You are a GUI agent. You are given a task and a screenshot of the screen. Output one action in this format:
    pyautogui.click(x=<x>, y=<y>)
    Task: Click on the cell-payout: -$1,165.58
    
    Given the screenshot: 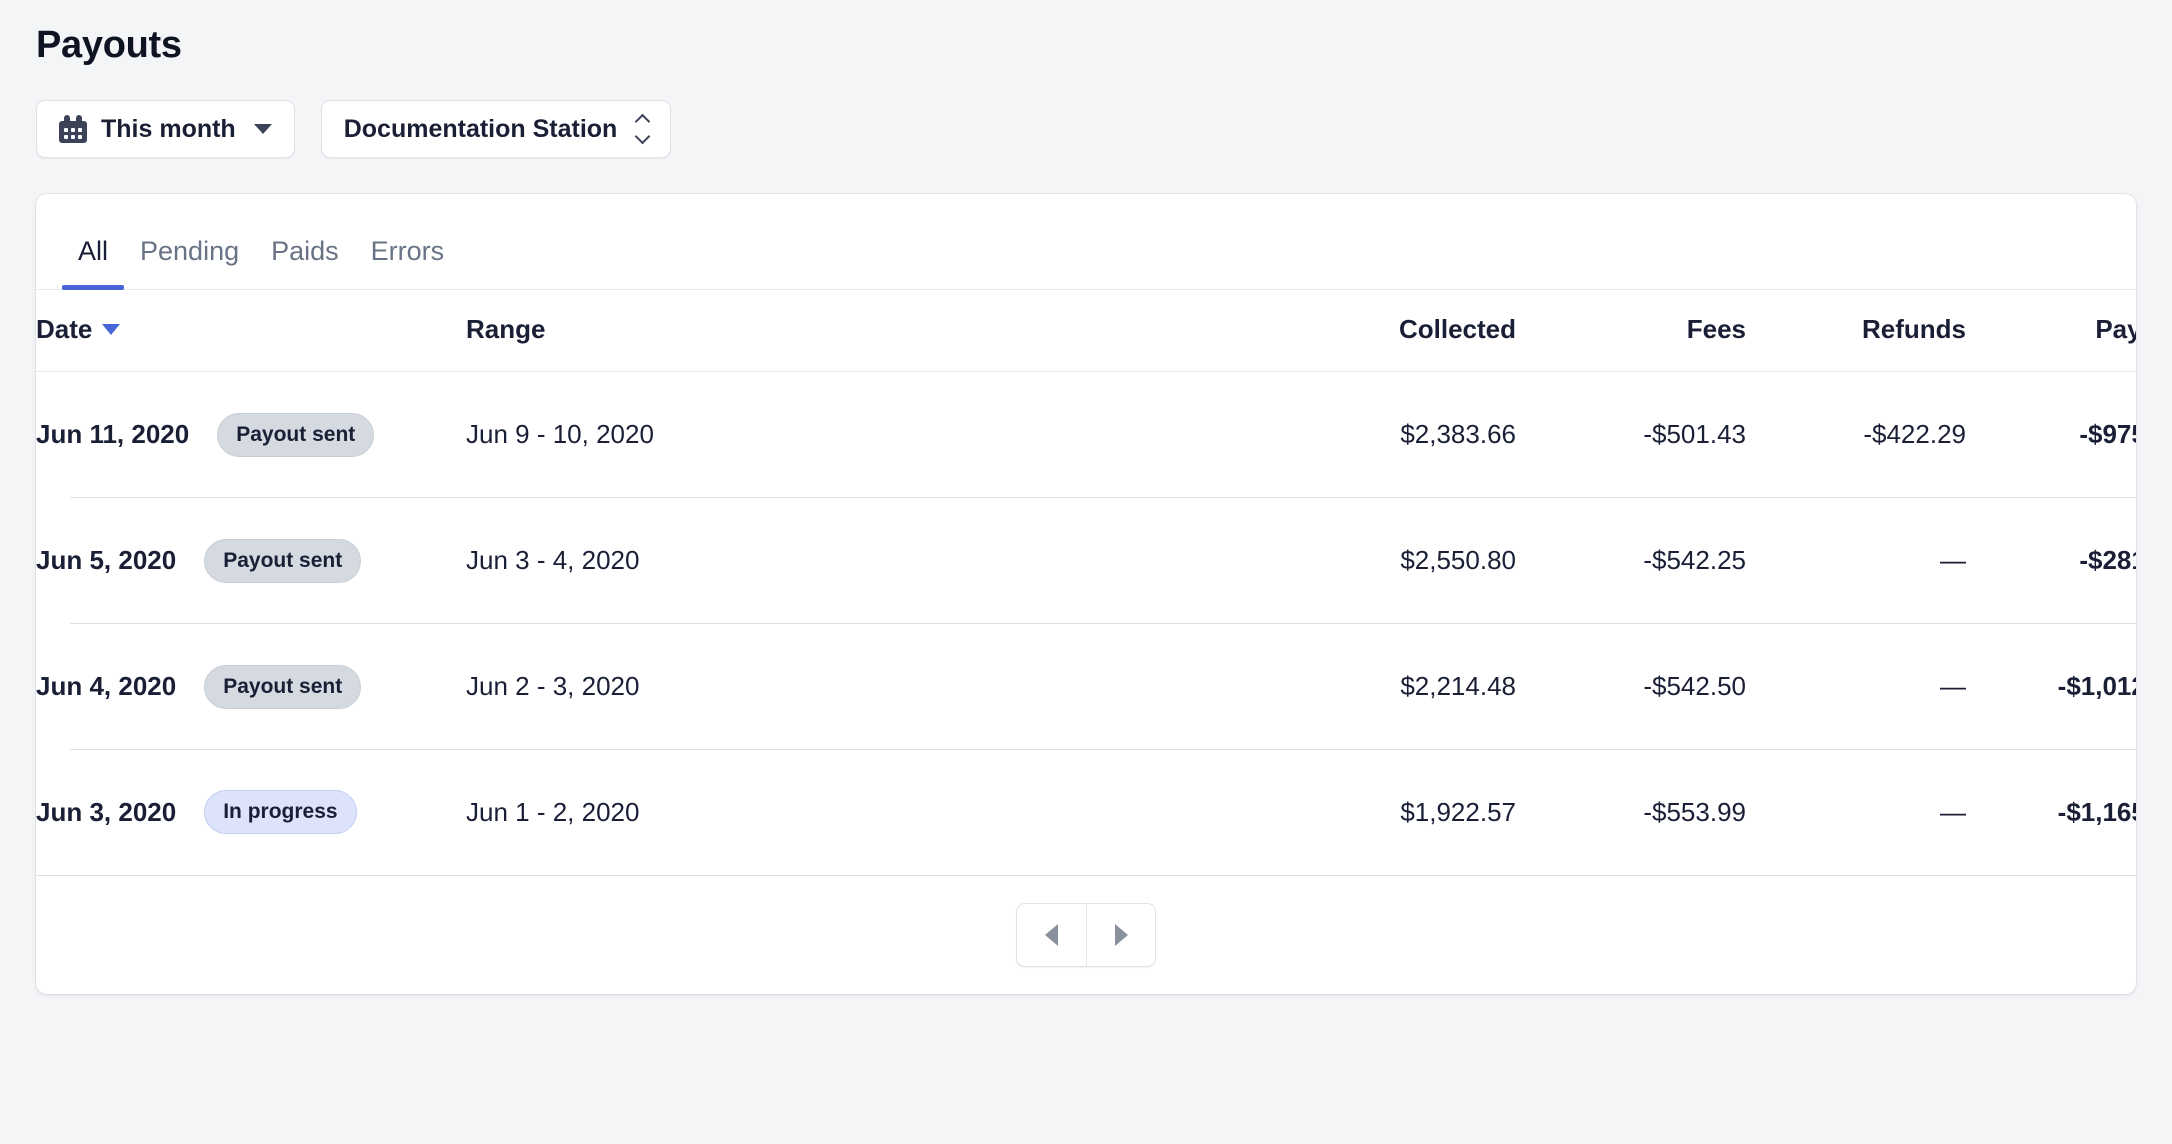 What is the action you would take?
    pyautogui.click(x=2051, y=812)
    